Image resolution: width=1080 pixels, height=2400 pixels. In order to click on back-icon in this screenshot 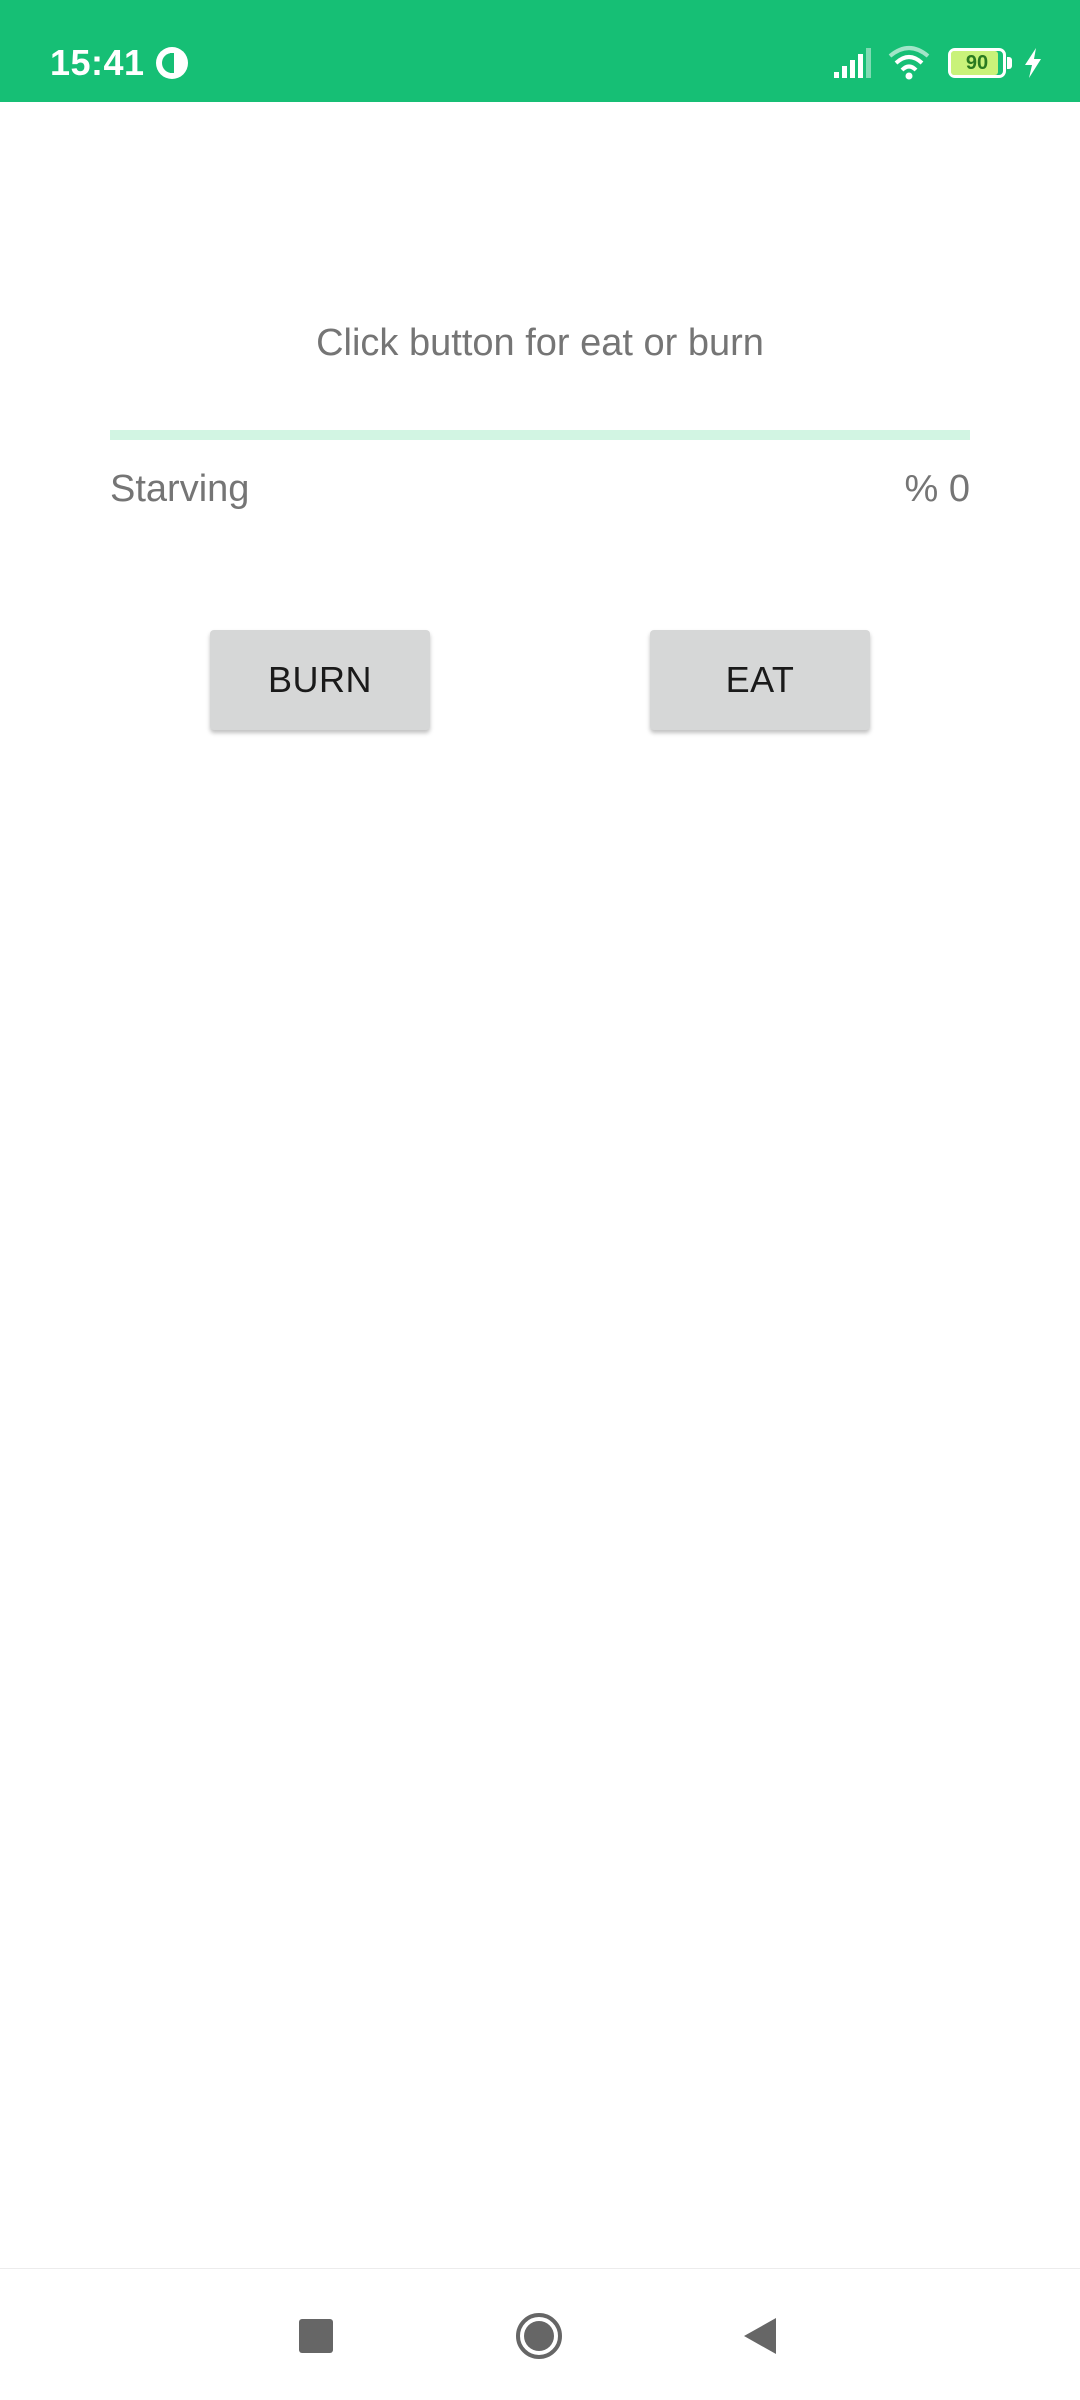, I will do `click(760, 2336)`.